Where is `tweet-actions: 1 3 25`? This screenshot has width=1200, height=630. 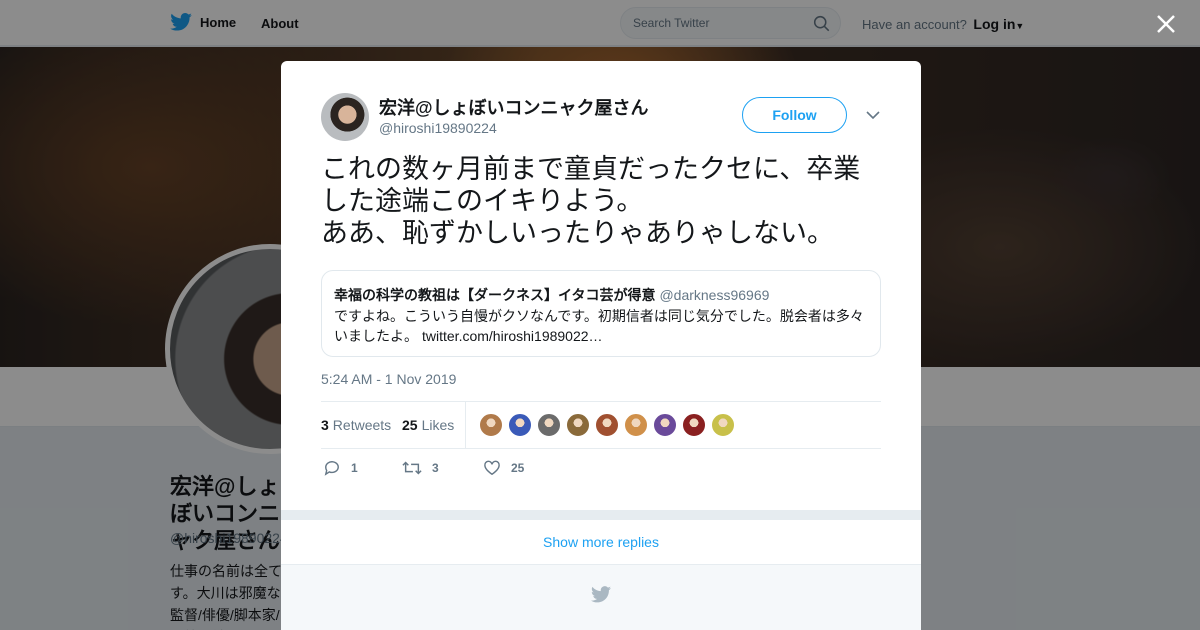
tweet-actions: 1 3 25 is located at coordinates (471, 470).